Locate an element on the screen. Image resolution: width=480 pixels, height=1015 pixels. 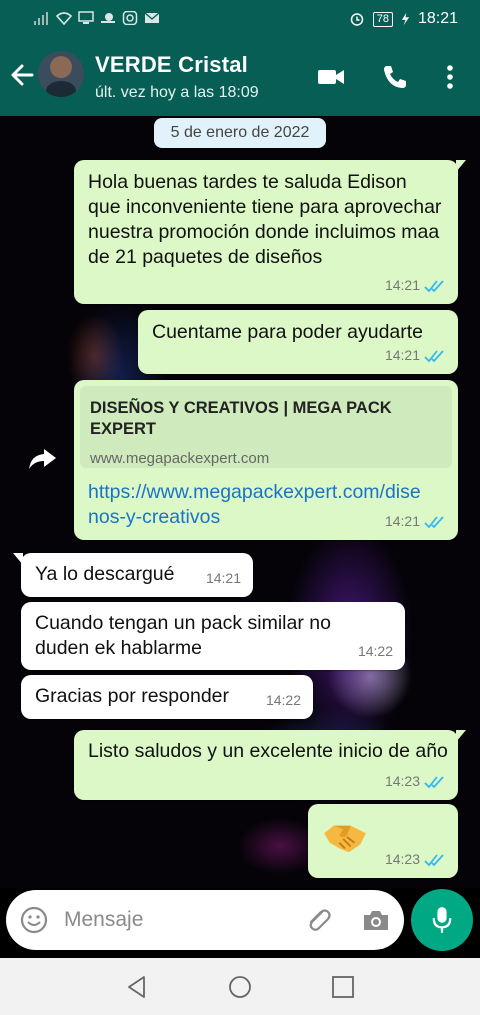
screen-icon is located at coordinates (86, 17).